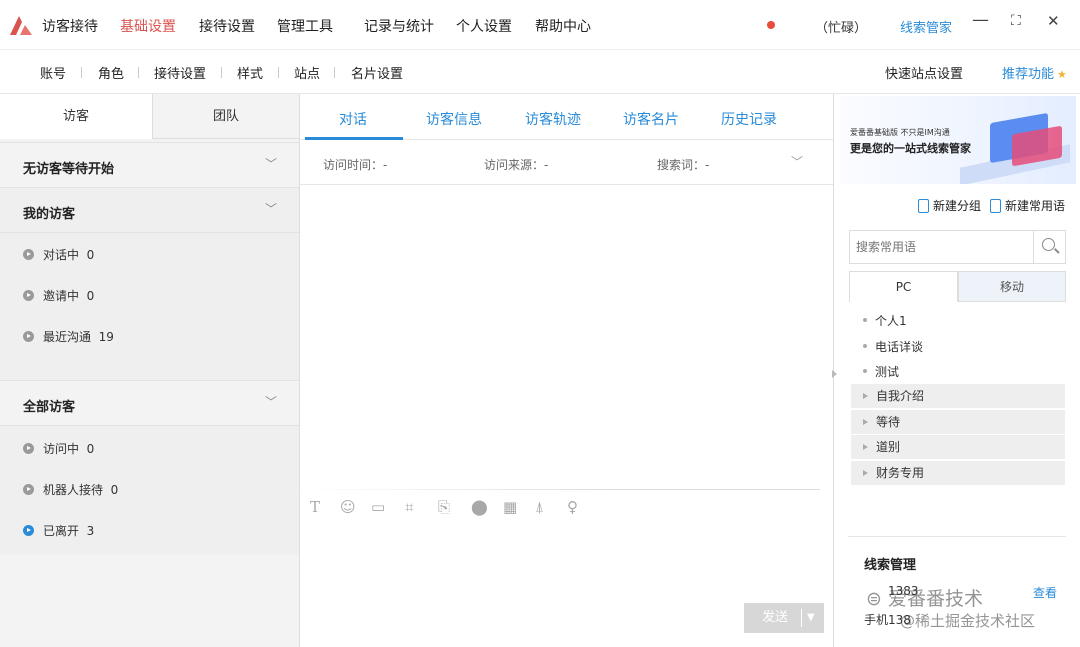 This screenshot has height=647, width=1080. I want to click on alert-icon: ⍋, so click(539, 507).